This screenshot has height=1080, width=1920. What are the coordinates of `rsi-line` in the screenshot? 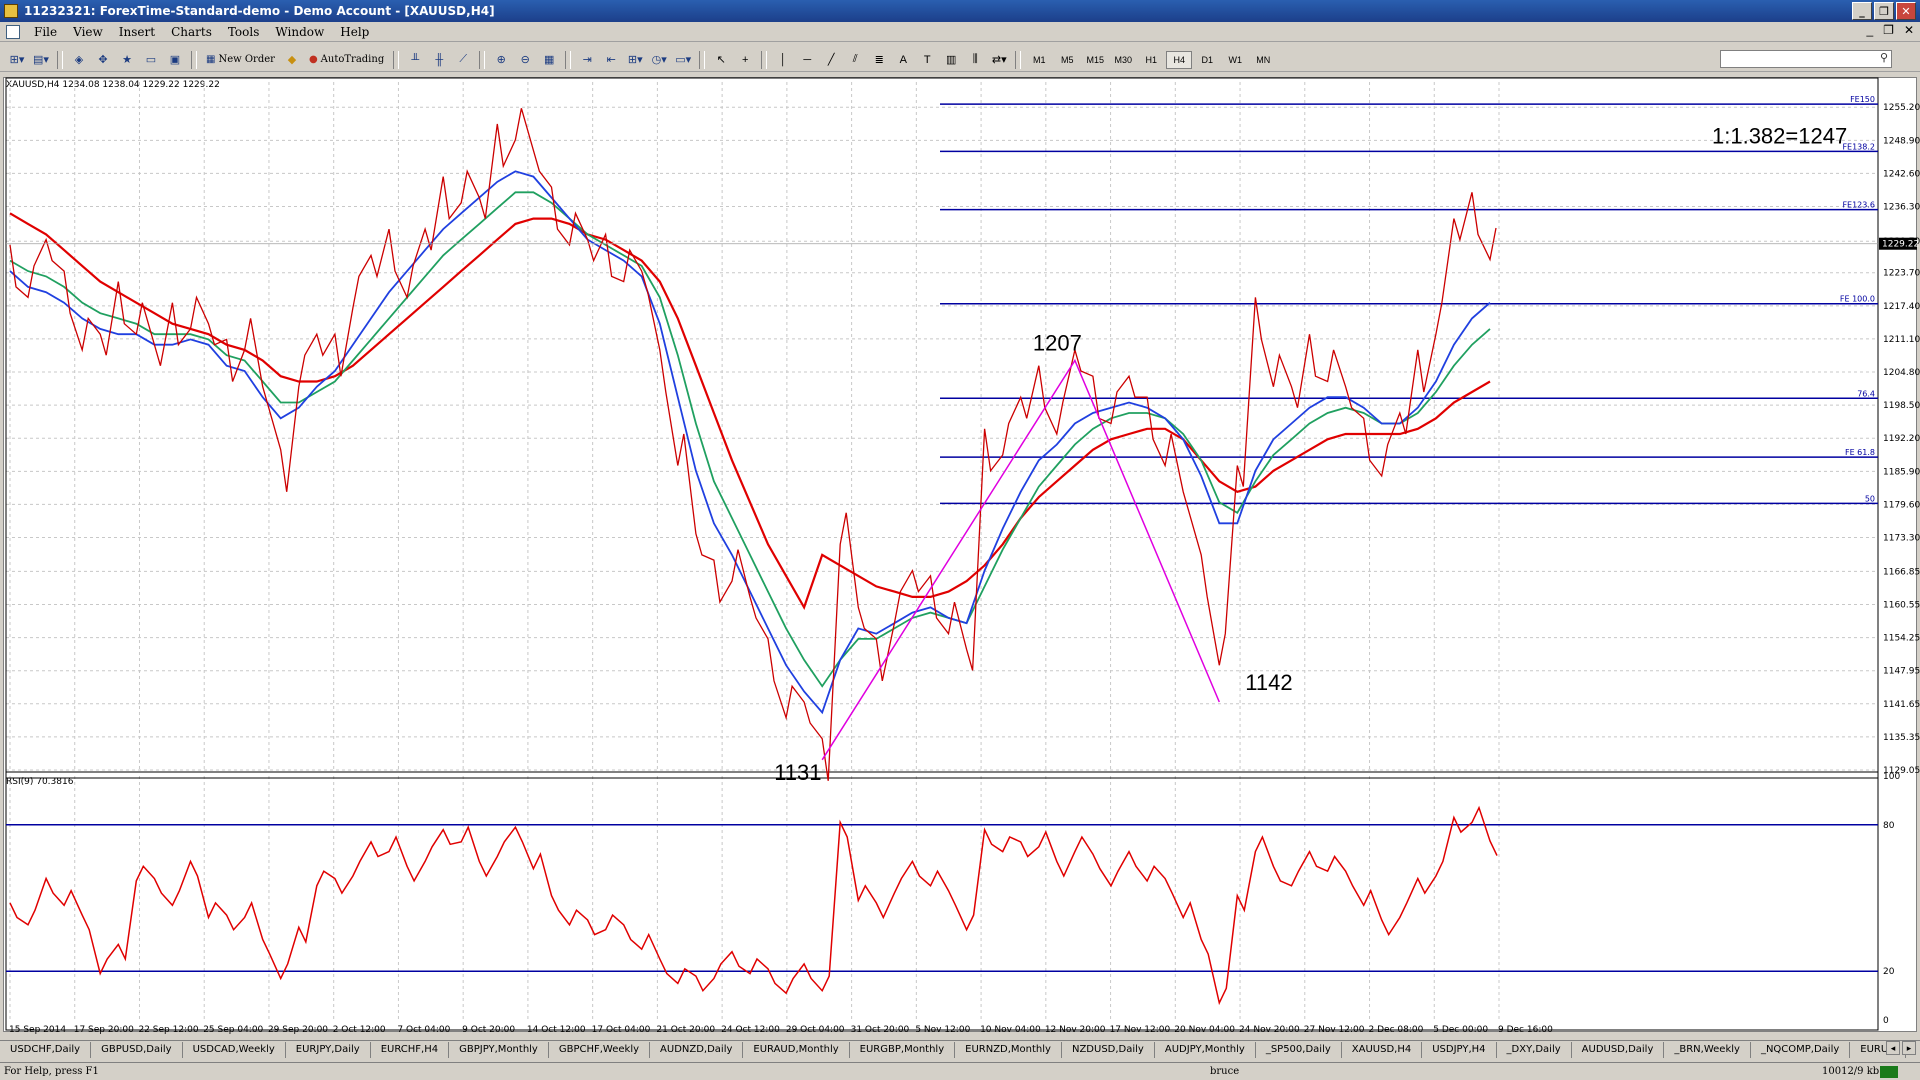 It's located at (753, 905).